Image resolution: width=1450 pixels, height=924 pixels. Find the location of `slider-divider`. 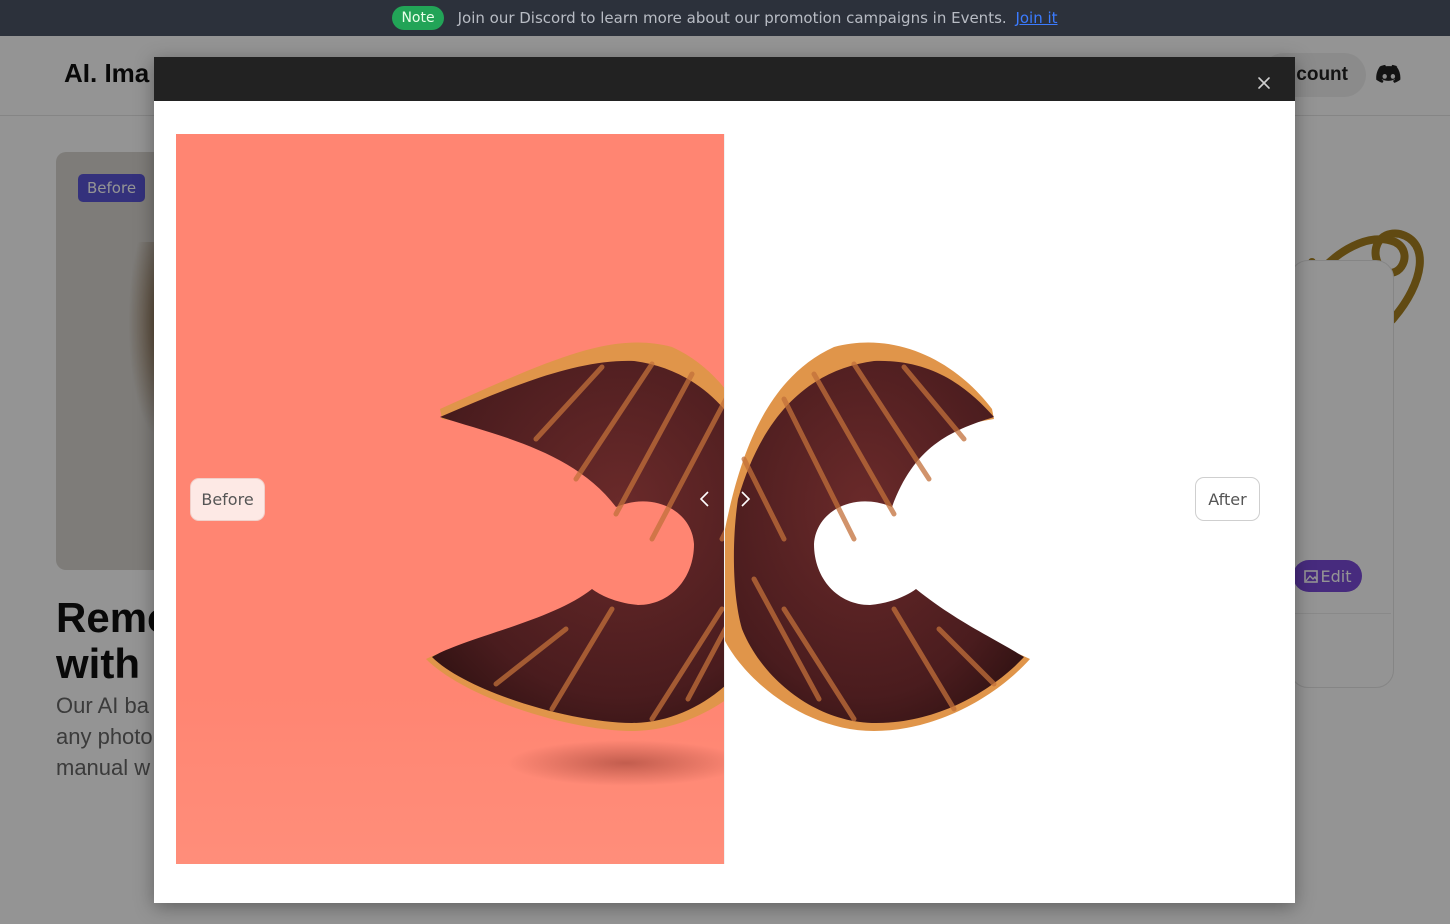

slider-divider is located at coordinates (724, 499).